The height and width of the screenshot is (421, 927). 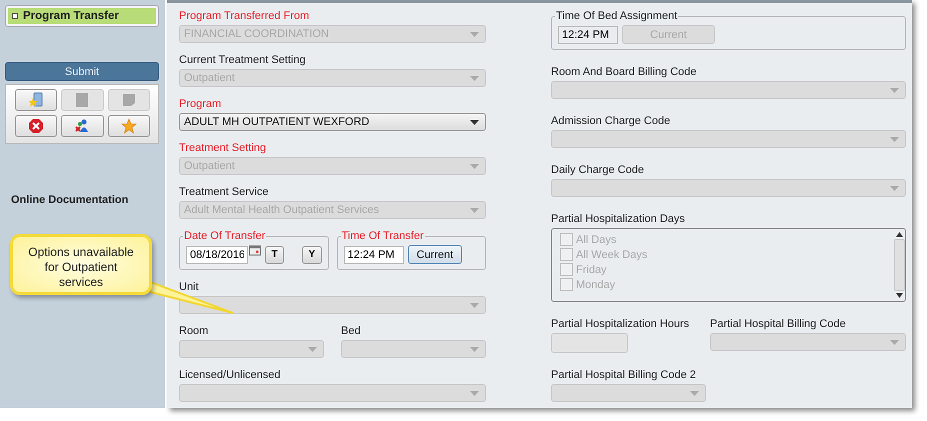 I want to click on day-button: T, so click(x=274, y=255).